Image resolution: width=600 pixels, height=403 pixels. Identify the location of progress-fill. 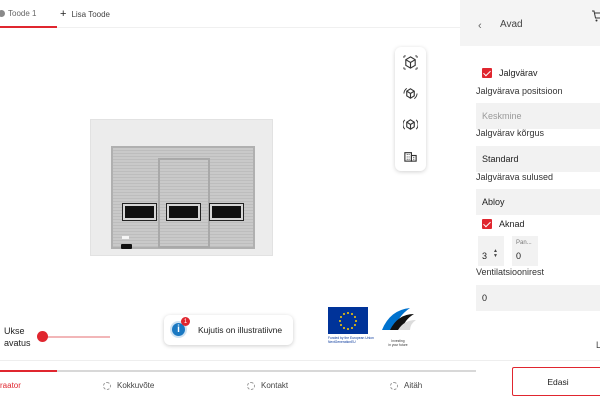
(29, 371).